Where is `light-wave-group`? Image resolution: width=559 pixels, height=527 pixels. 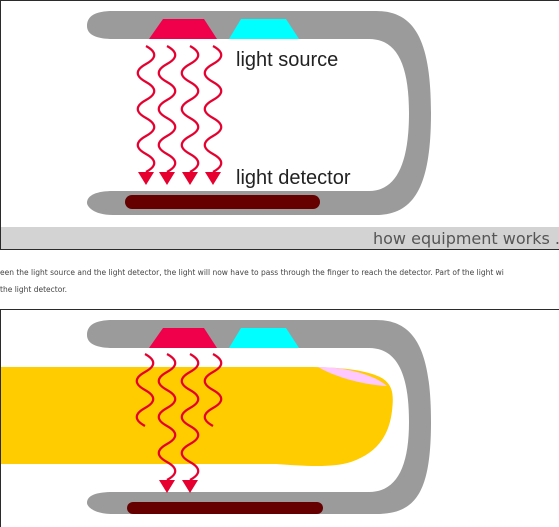 light-wave-group is located at coordinates (179, 115).